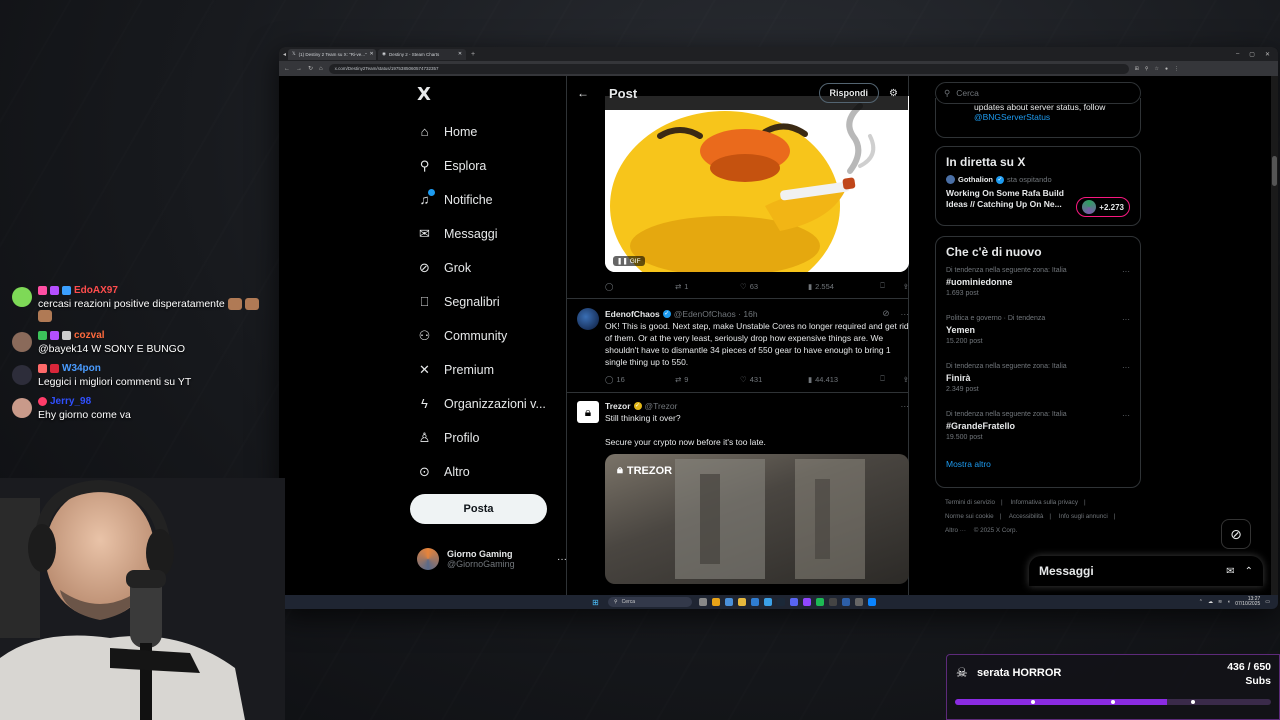  What do you see at coordinates (473, 54) in the screenshot?
I see `new-tab-button: +` at bounding box center [473, 54].